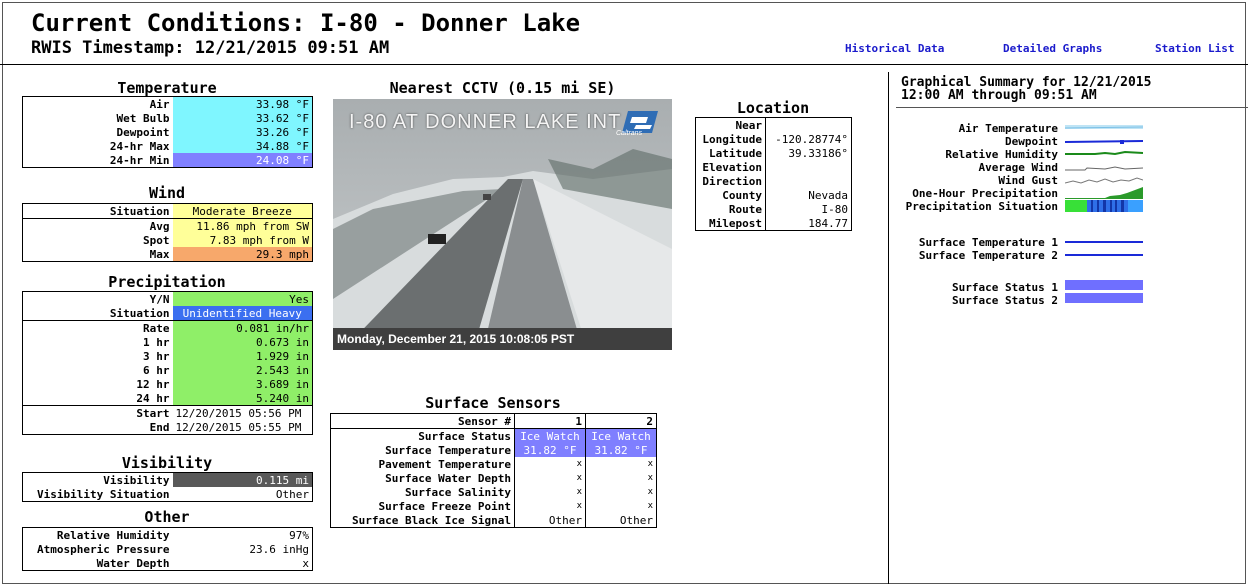  I want to click on table-row: Situation Moderate Breeze, so click(168, 211).